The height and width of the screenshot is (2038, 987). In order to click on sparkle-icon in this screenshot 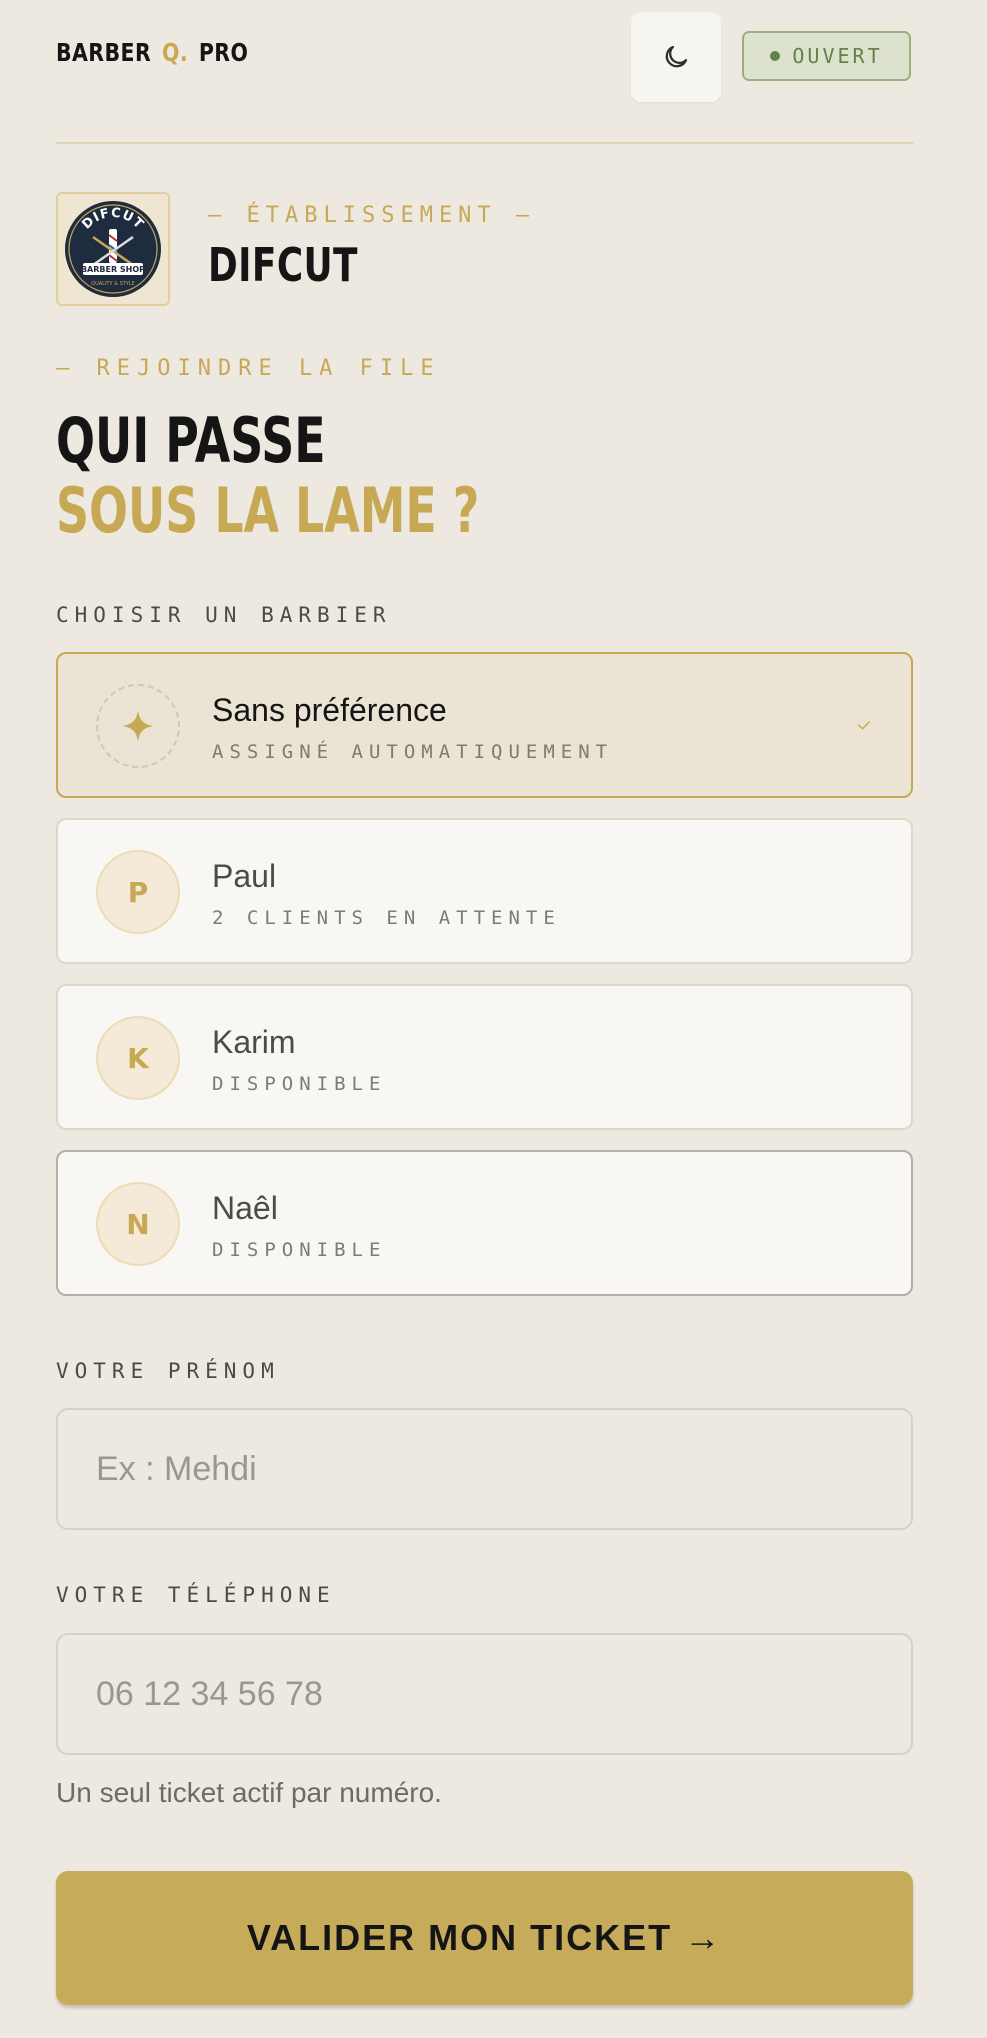, I will do `click(138, 726)`.